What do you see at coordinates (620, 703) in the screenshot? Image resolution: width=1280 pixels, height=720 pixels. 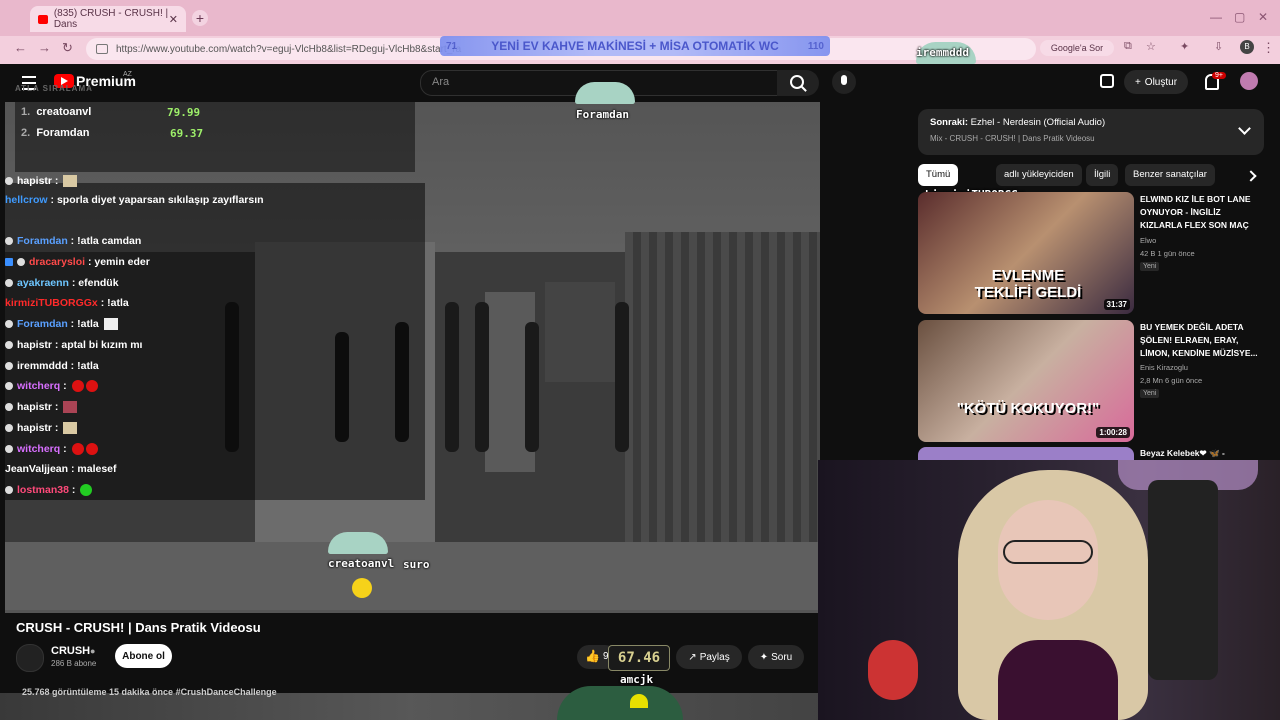 I see `landing-pad` at bounding box center [620, 703].